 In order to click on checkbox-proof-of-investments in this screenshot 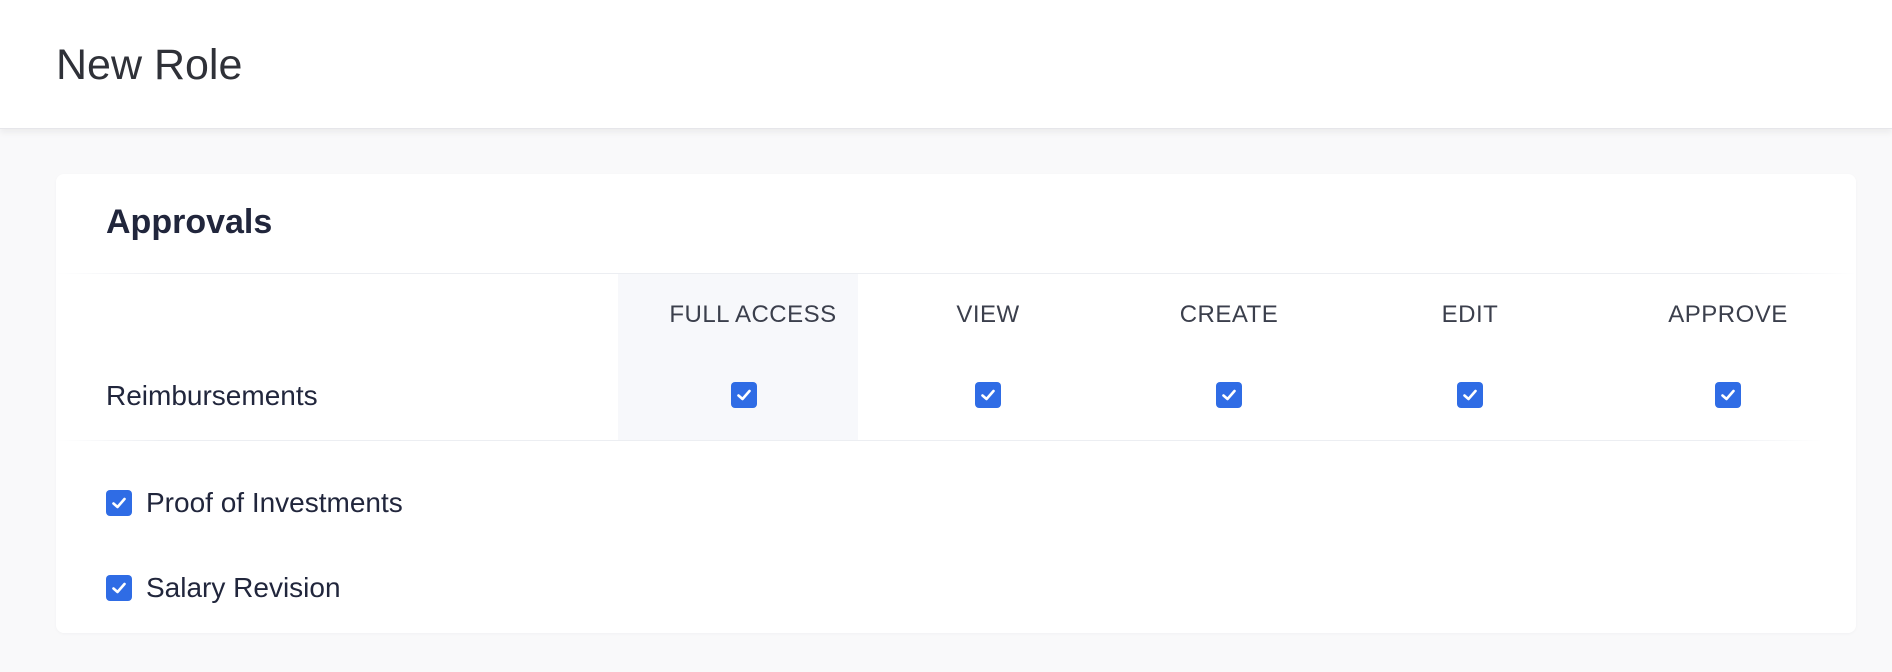, I will do `click(119, 503)`.